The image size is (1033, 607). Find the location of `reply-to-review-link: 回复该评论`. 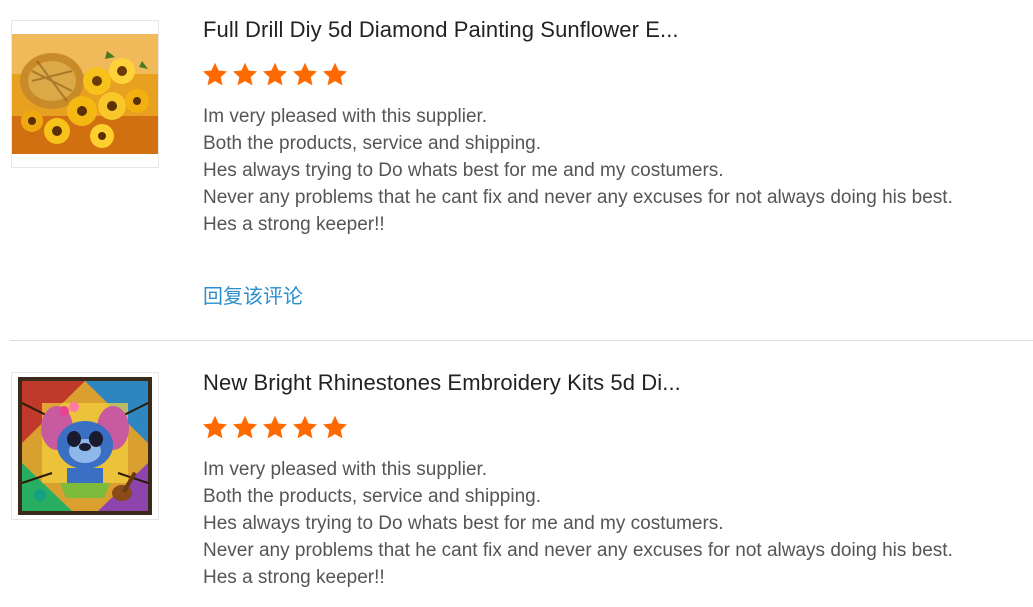

reply-to-review-link: 回复该评论 is located at coordinates (253, 294).